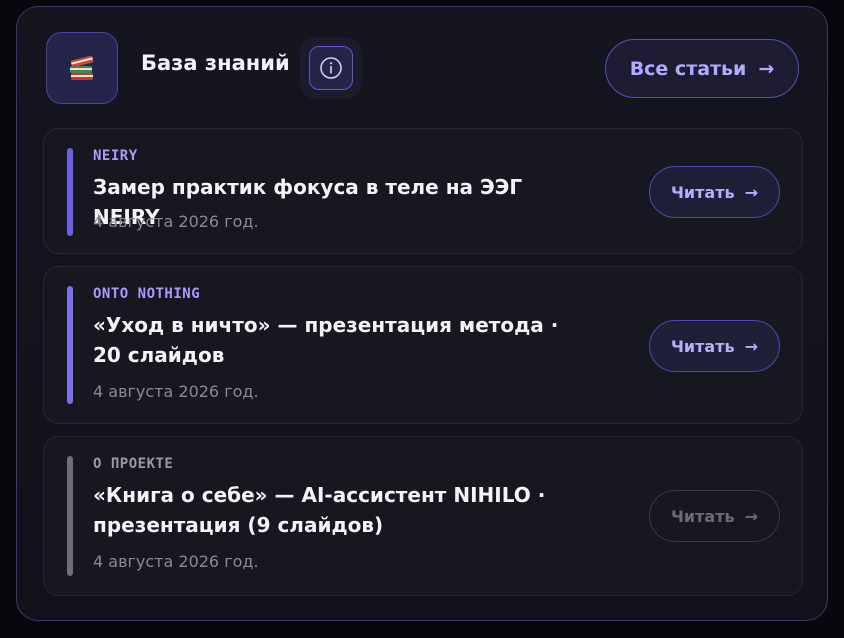 Image resolution: width=844 pixels, height=638 pixels. What do you see at coordinates (115, 156) in the screenshot?
I see `article-category: NEIRY` at bounding box center [115, 156].